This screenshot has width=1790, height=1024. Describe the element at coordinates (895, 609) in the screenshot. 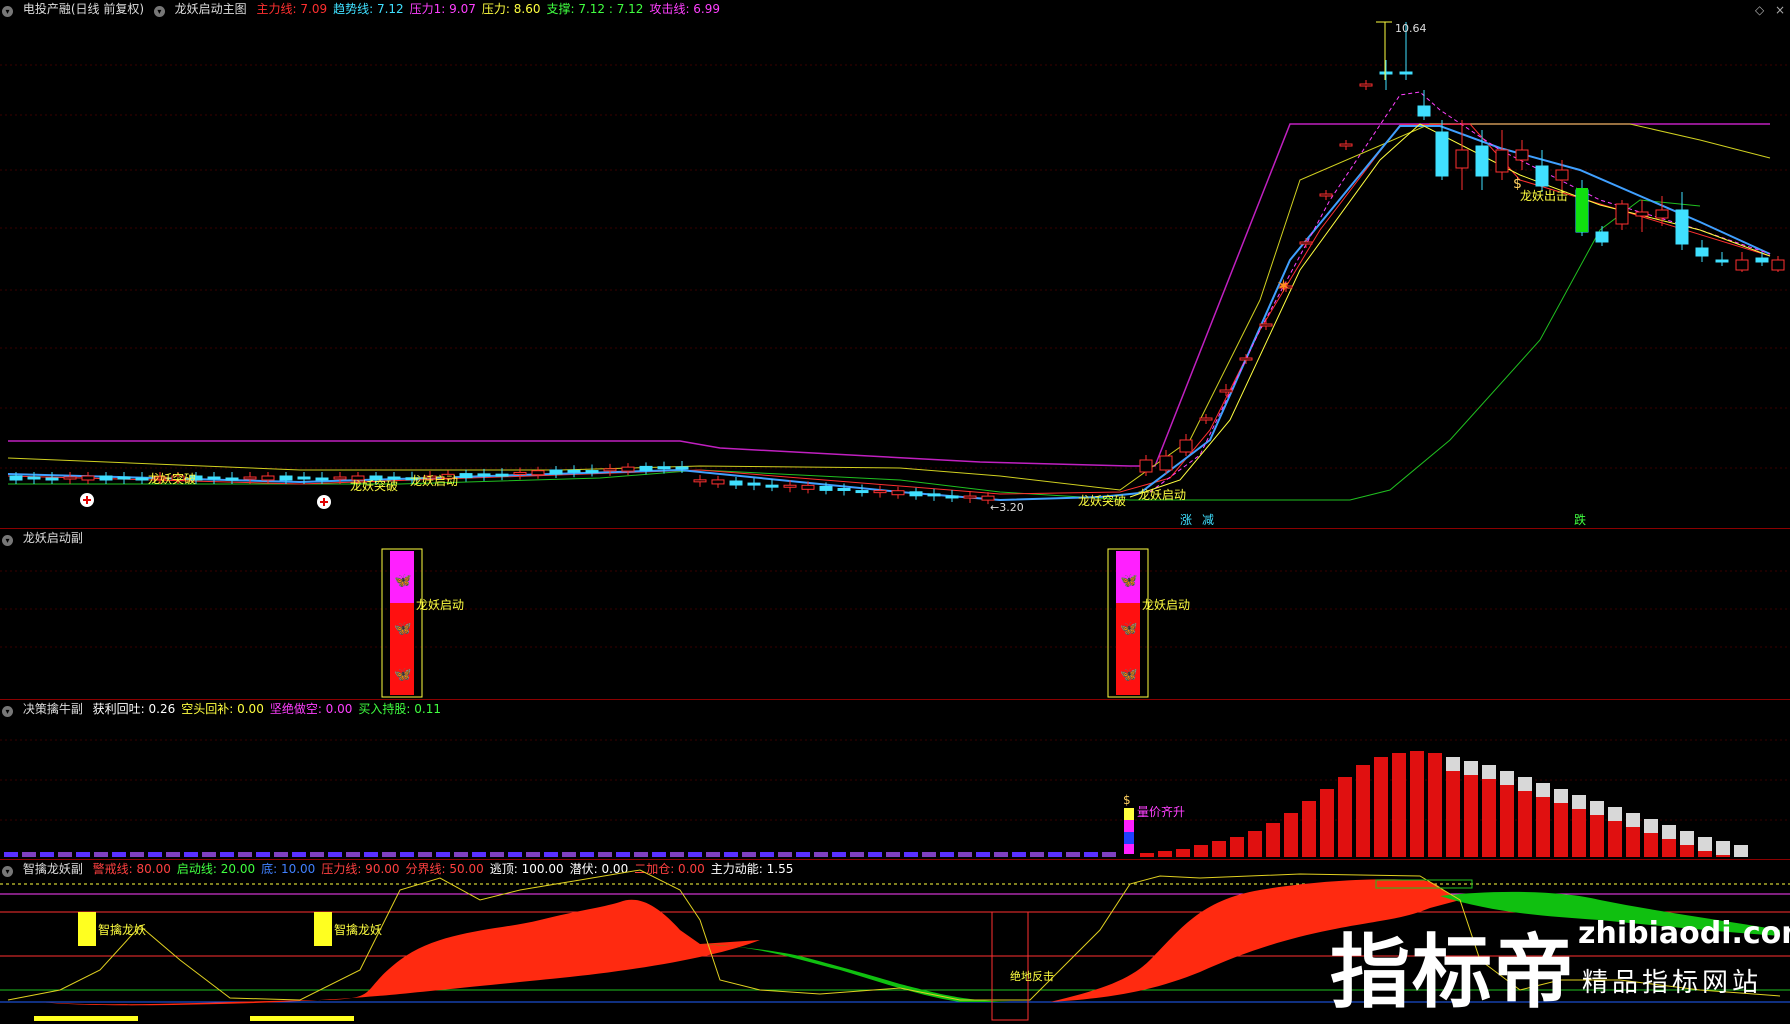

I see `grid` at that location.